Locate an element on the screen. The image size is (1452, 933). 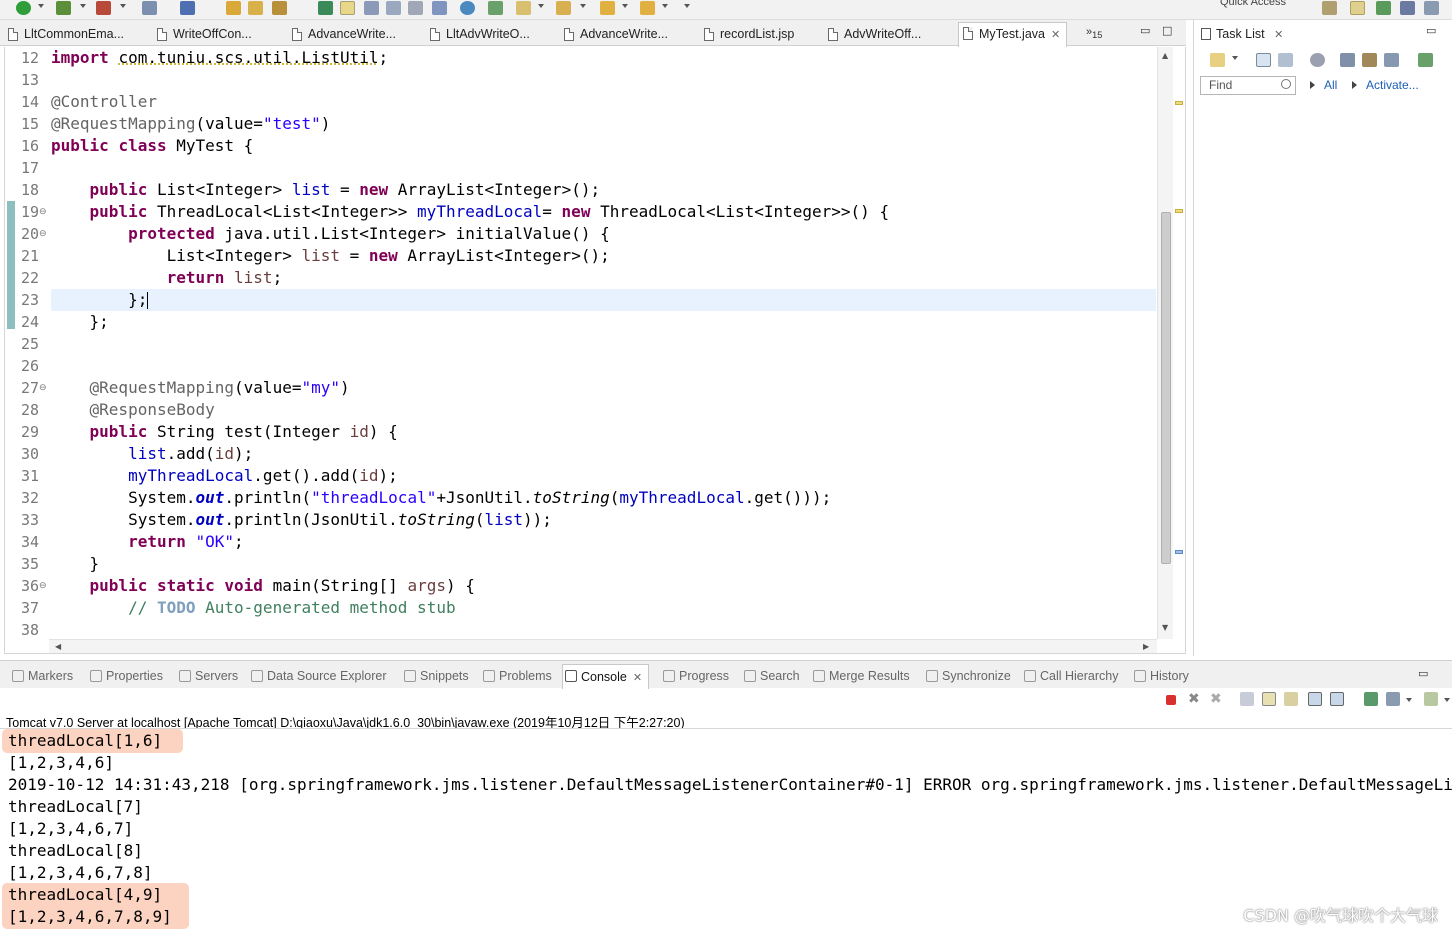
pin-console-icon is located at coordinates (1371, 699).